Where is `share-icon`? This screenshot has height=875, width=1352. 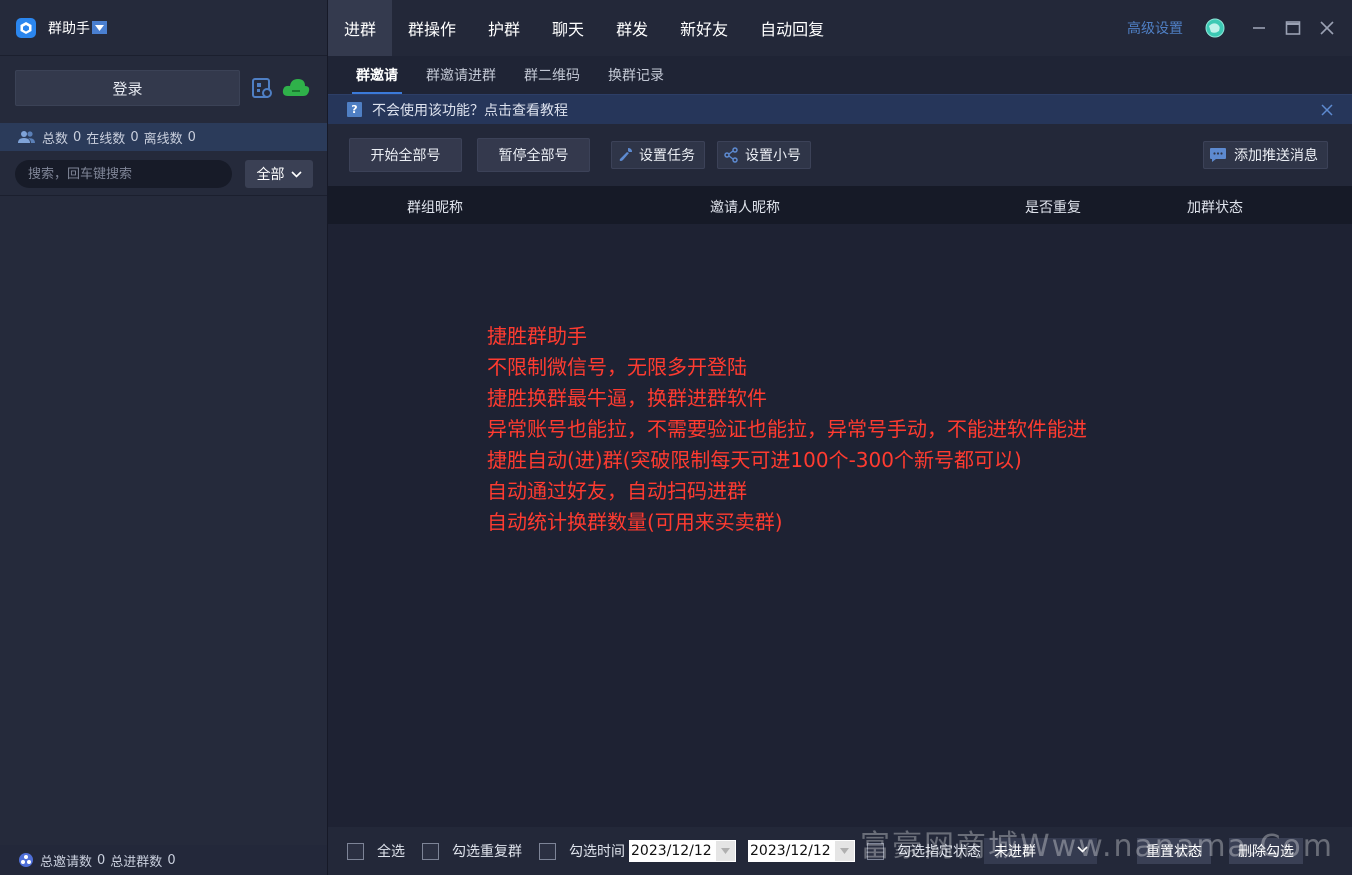 share-icon is located at coordinates (731, 155).